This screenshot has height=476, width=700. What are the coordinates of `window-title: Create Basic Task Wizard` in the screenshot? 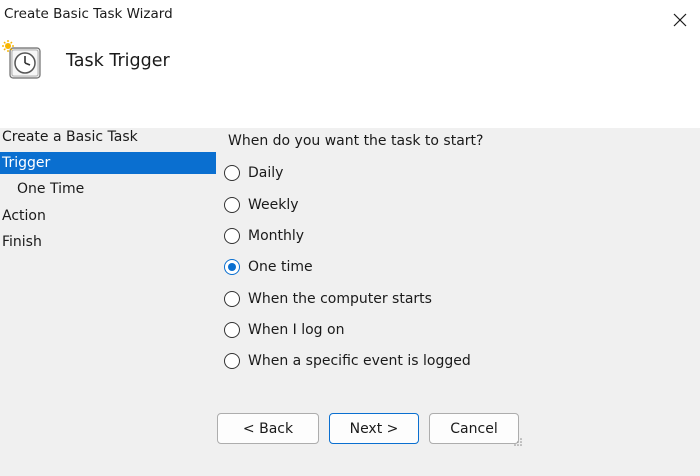 It's located at (88, 14).